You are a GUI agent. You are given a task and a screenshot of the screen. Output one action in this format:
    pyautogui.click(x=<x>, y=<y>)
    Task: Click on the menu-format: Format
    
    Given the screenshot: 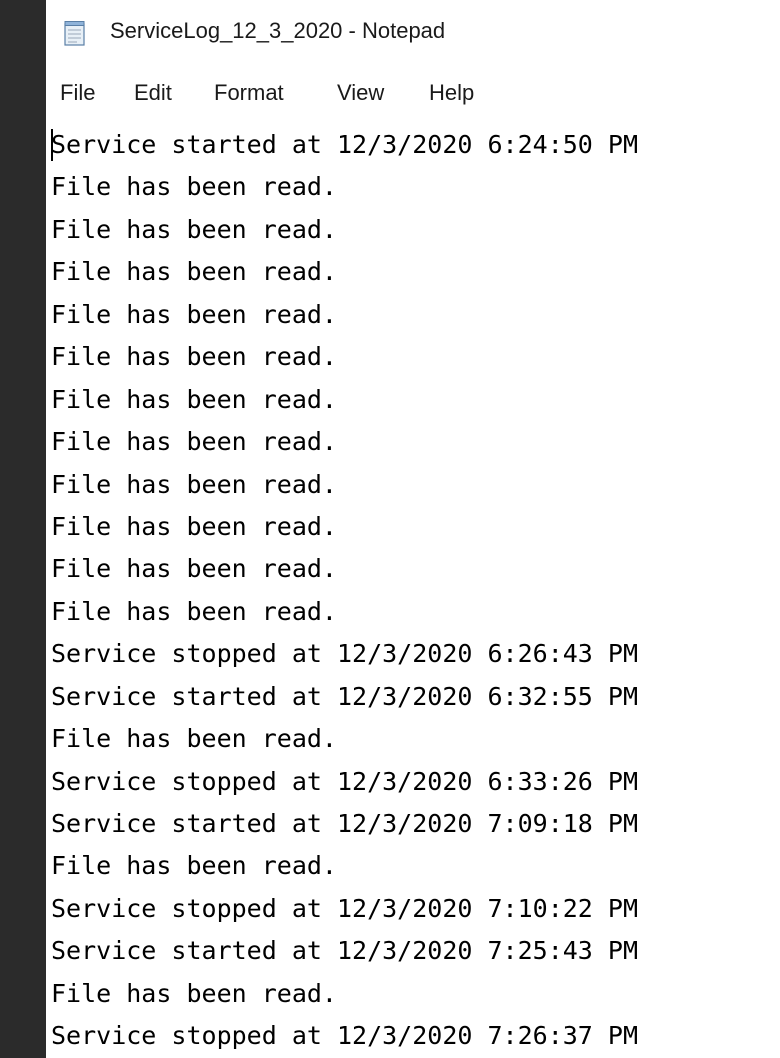 What is the action you would take?
    pyautogui.click(x=249, y=93)
    